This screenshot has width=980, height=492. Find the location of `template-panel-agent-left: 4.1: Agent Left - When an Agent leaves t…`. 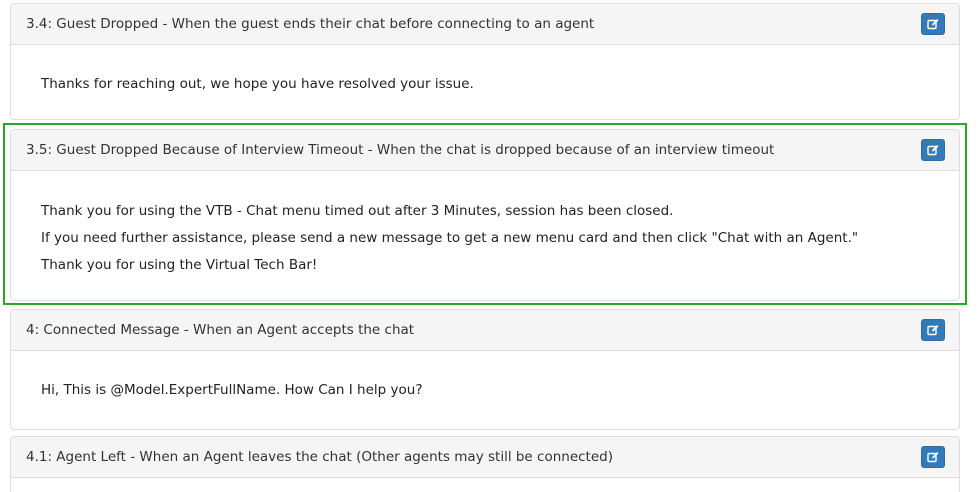

template-panel-agent-left: 4.1: Agent Left - When an Agent leaves t… is located at coordinates (485, 464).